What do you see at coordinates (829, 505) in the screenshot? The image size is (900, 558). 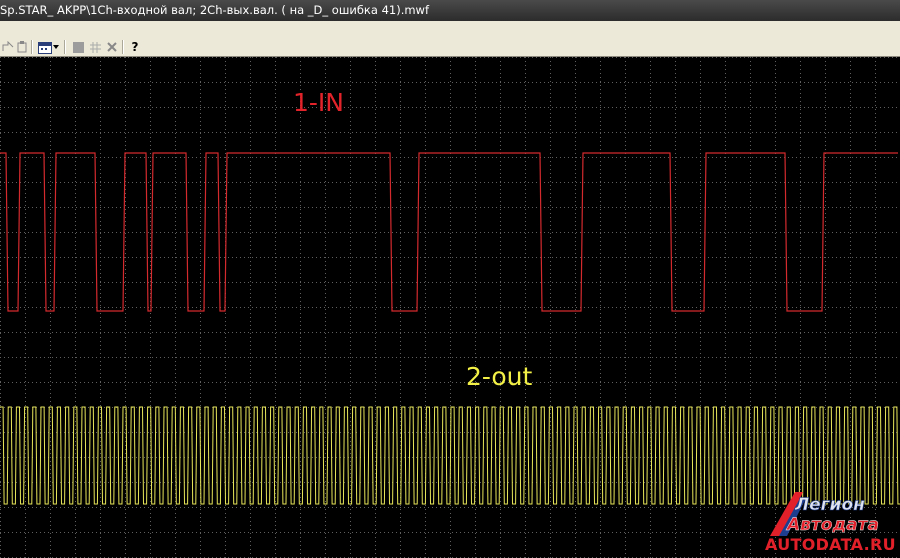 I see `watermark-line1: Легион` at bounding box center [829, 505].